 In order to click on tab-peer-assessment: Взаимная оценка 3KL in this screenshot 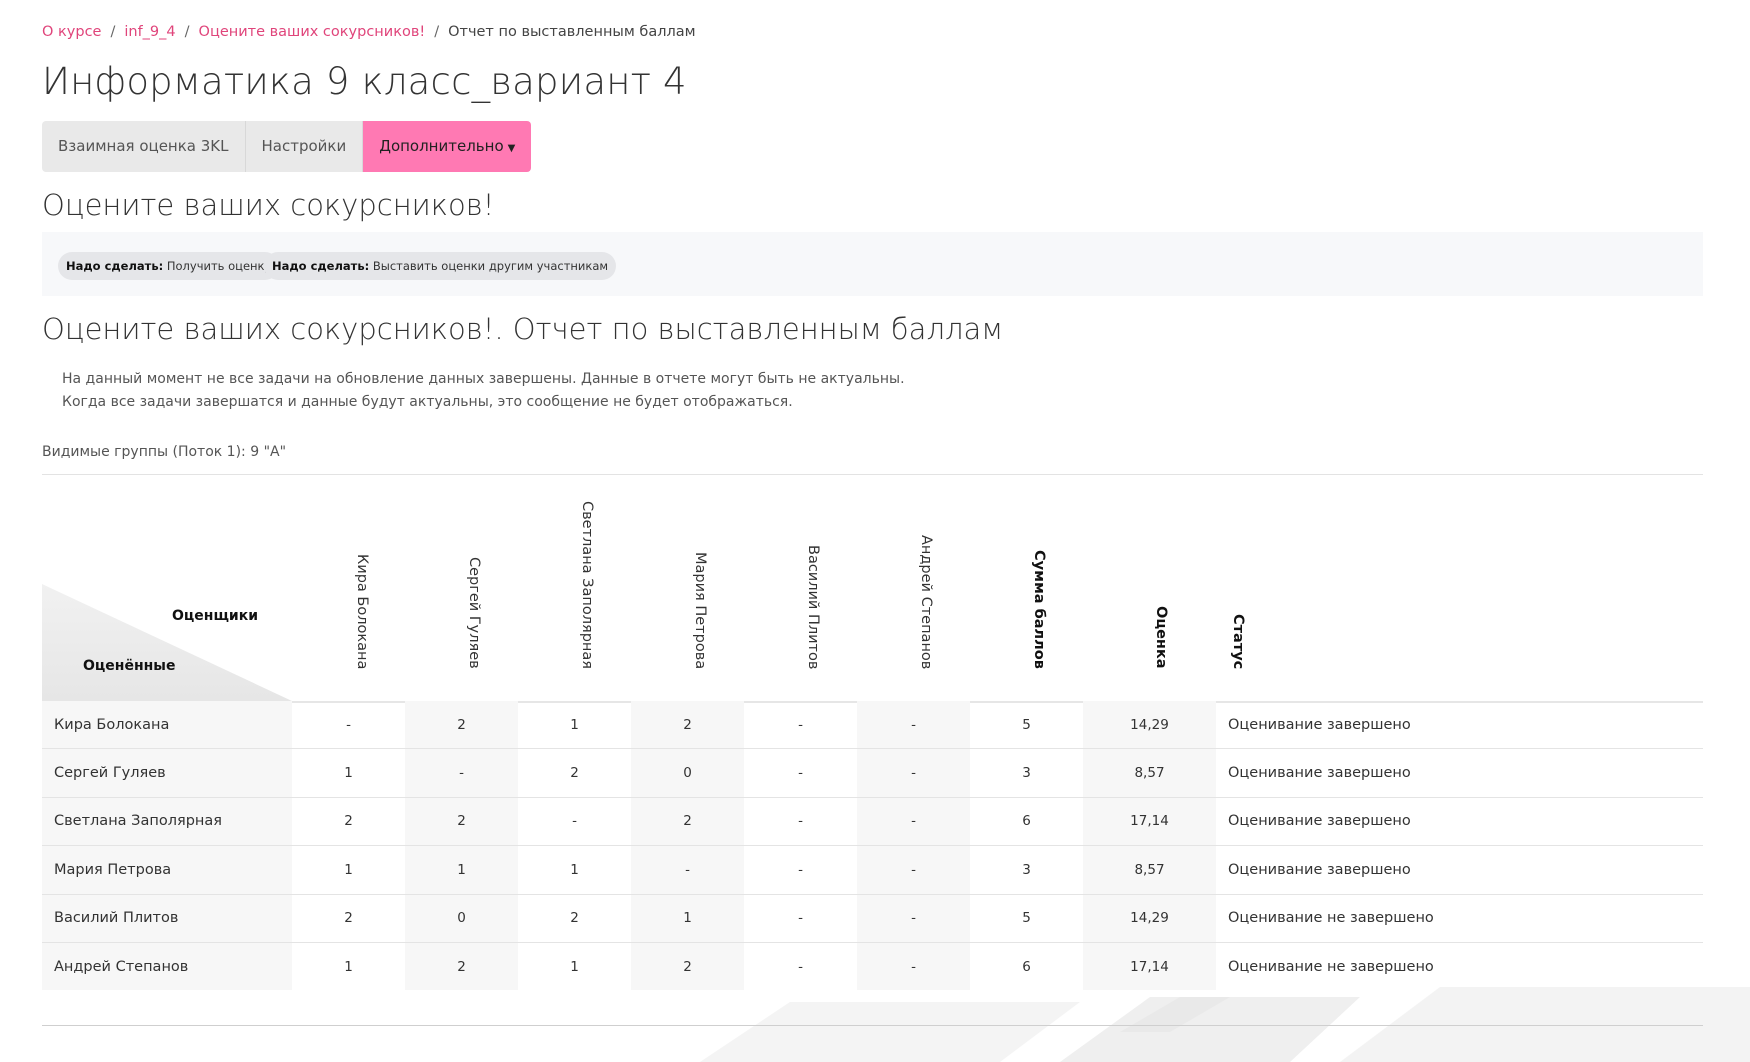, I will do `click(144, 146)`.